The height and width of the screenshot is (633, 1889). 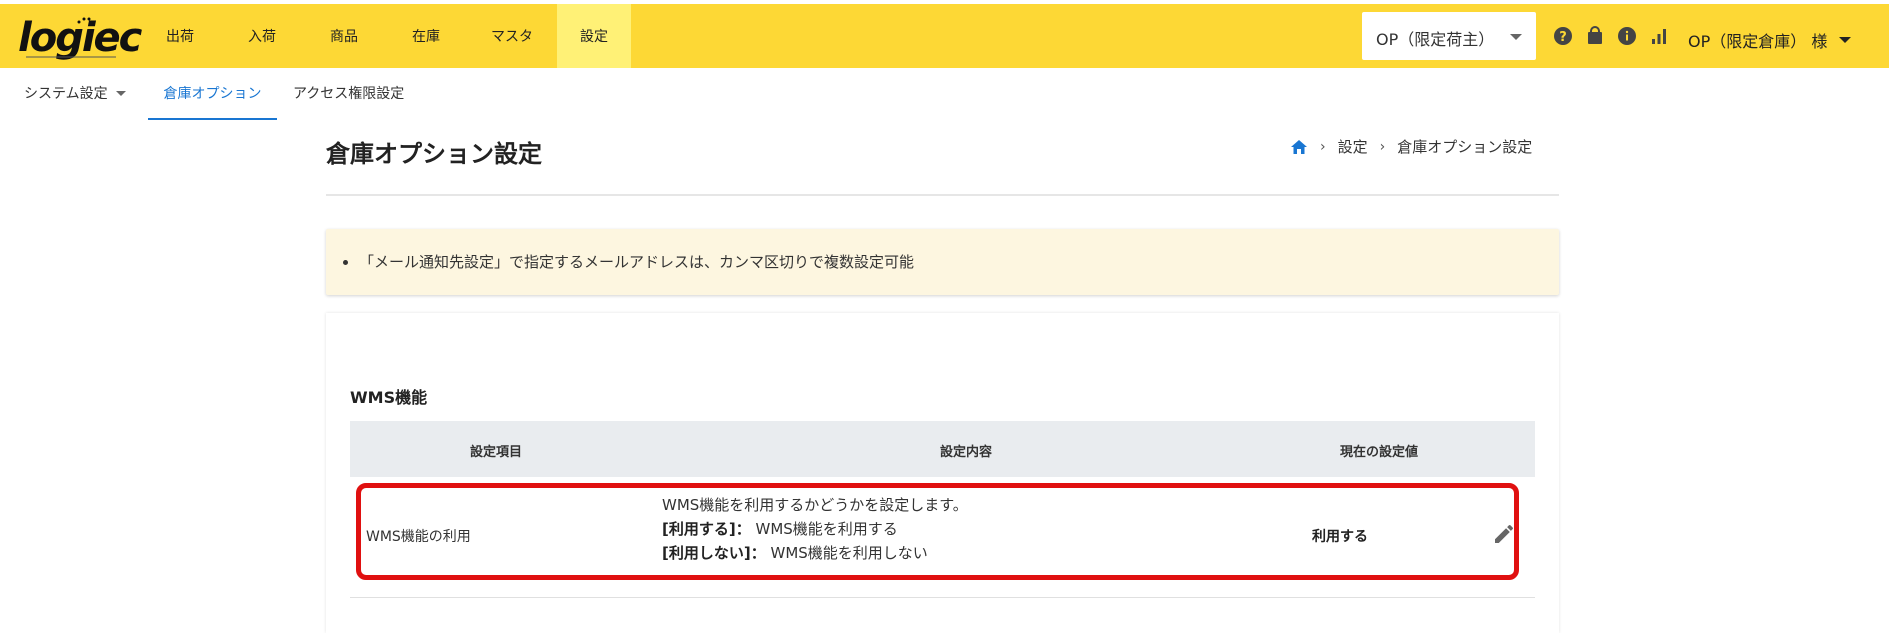 I want to click on user-menu: OP（限定倉庫） 様, so click(x=1770, y=40).